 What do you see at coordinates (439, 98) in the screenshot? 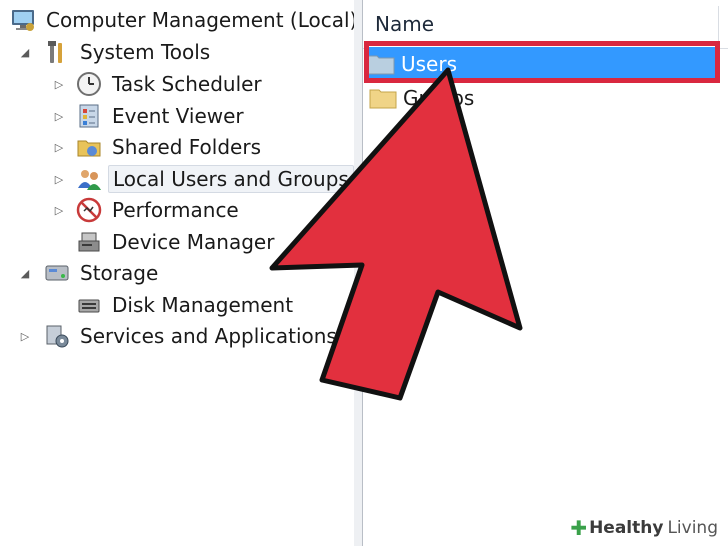
I see `list-item-label: Groups` at bounding box center [439, 98].